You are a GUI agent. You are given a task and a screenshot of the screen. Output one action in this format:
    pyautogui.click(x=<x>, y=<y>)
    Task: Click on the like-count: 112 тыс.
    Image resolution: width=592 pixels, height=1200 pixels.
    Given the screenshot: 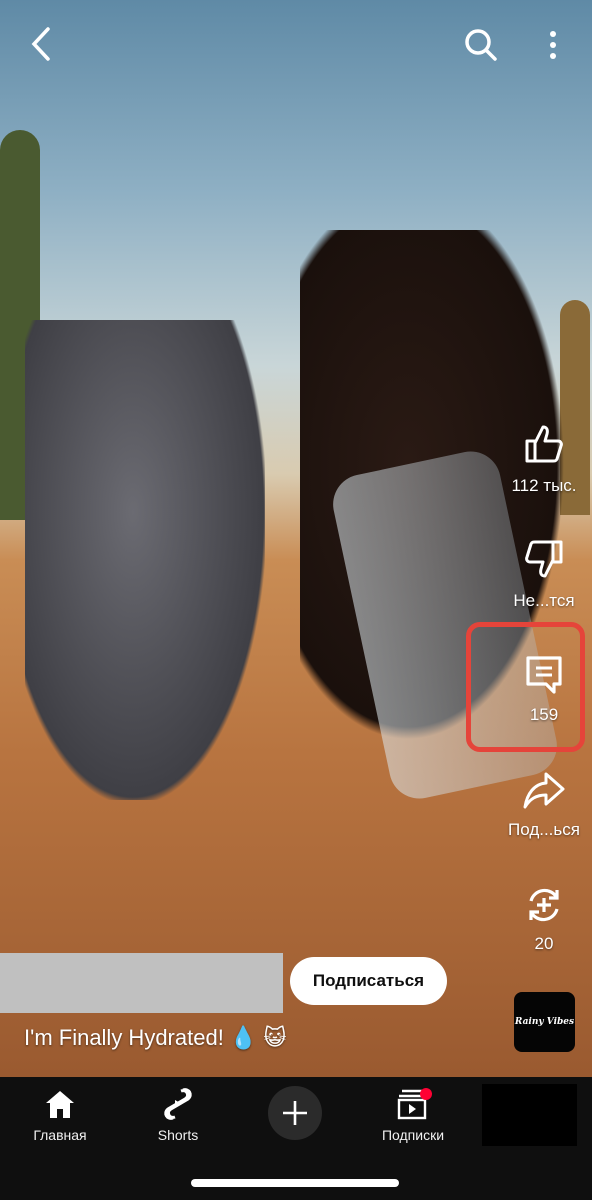 What is the action you would take?
    pyautogui.click(x=544, y=485)
    